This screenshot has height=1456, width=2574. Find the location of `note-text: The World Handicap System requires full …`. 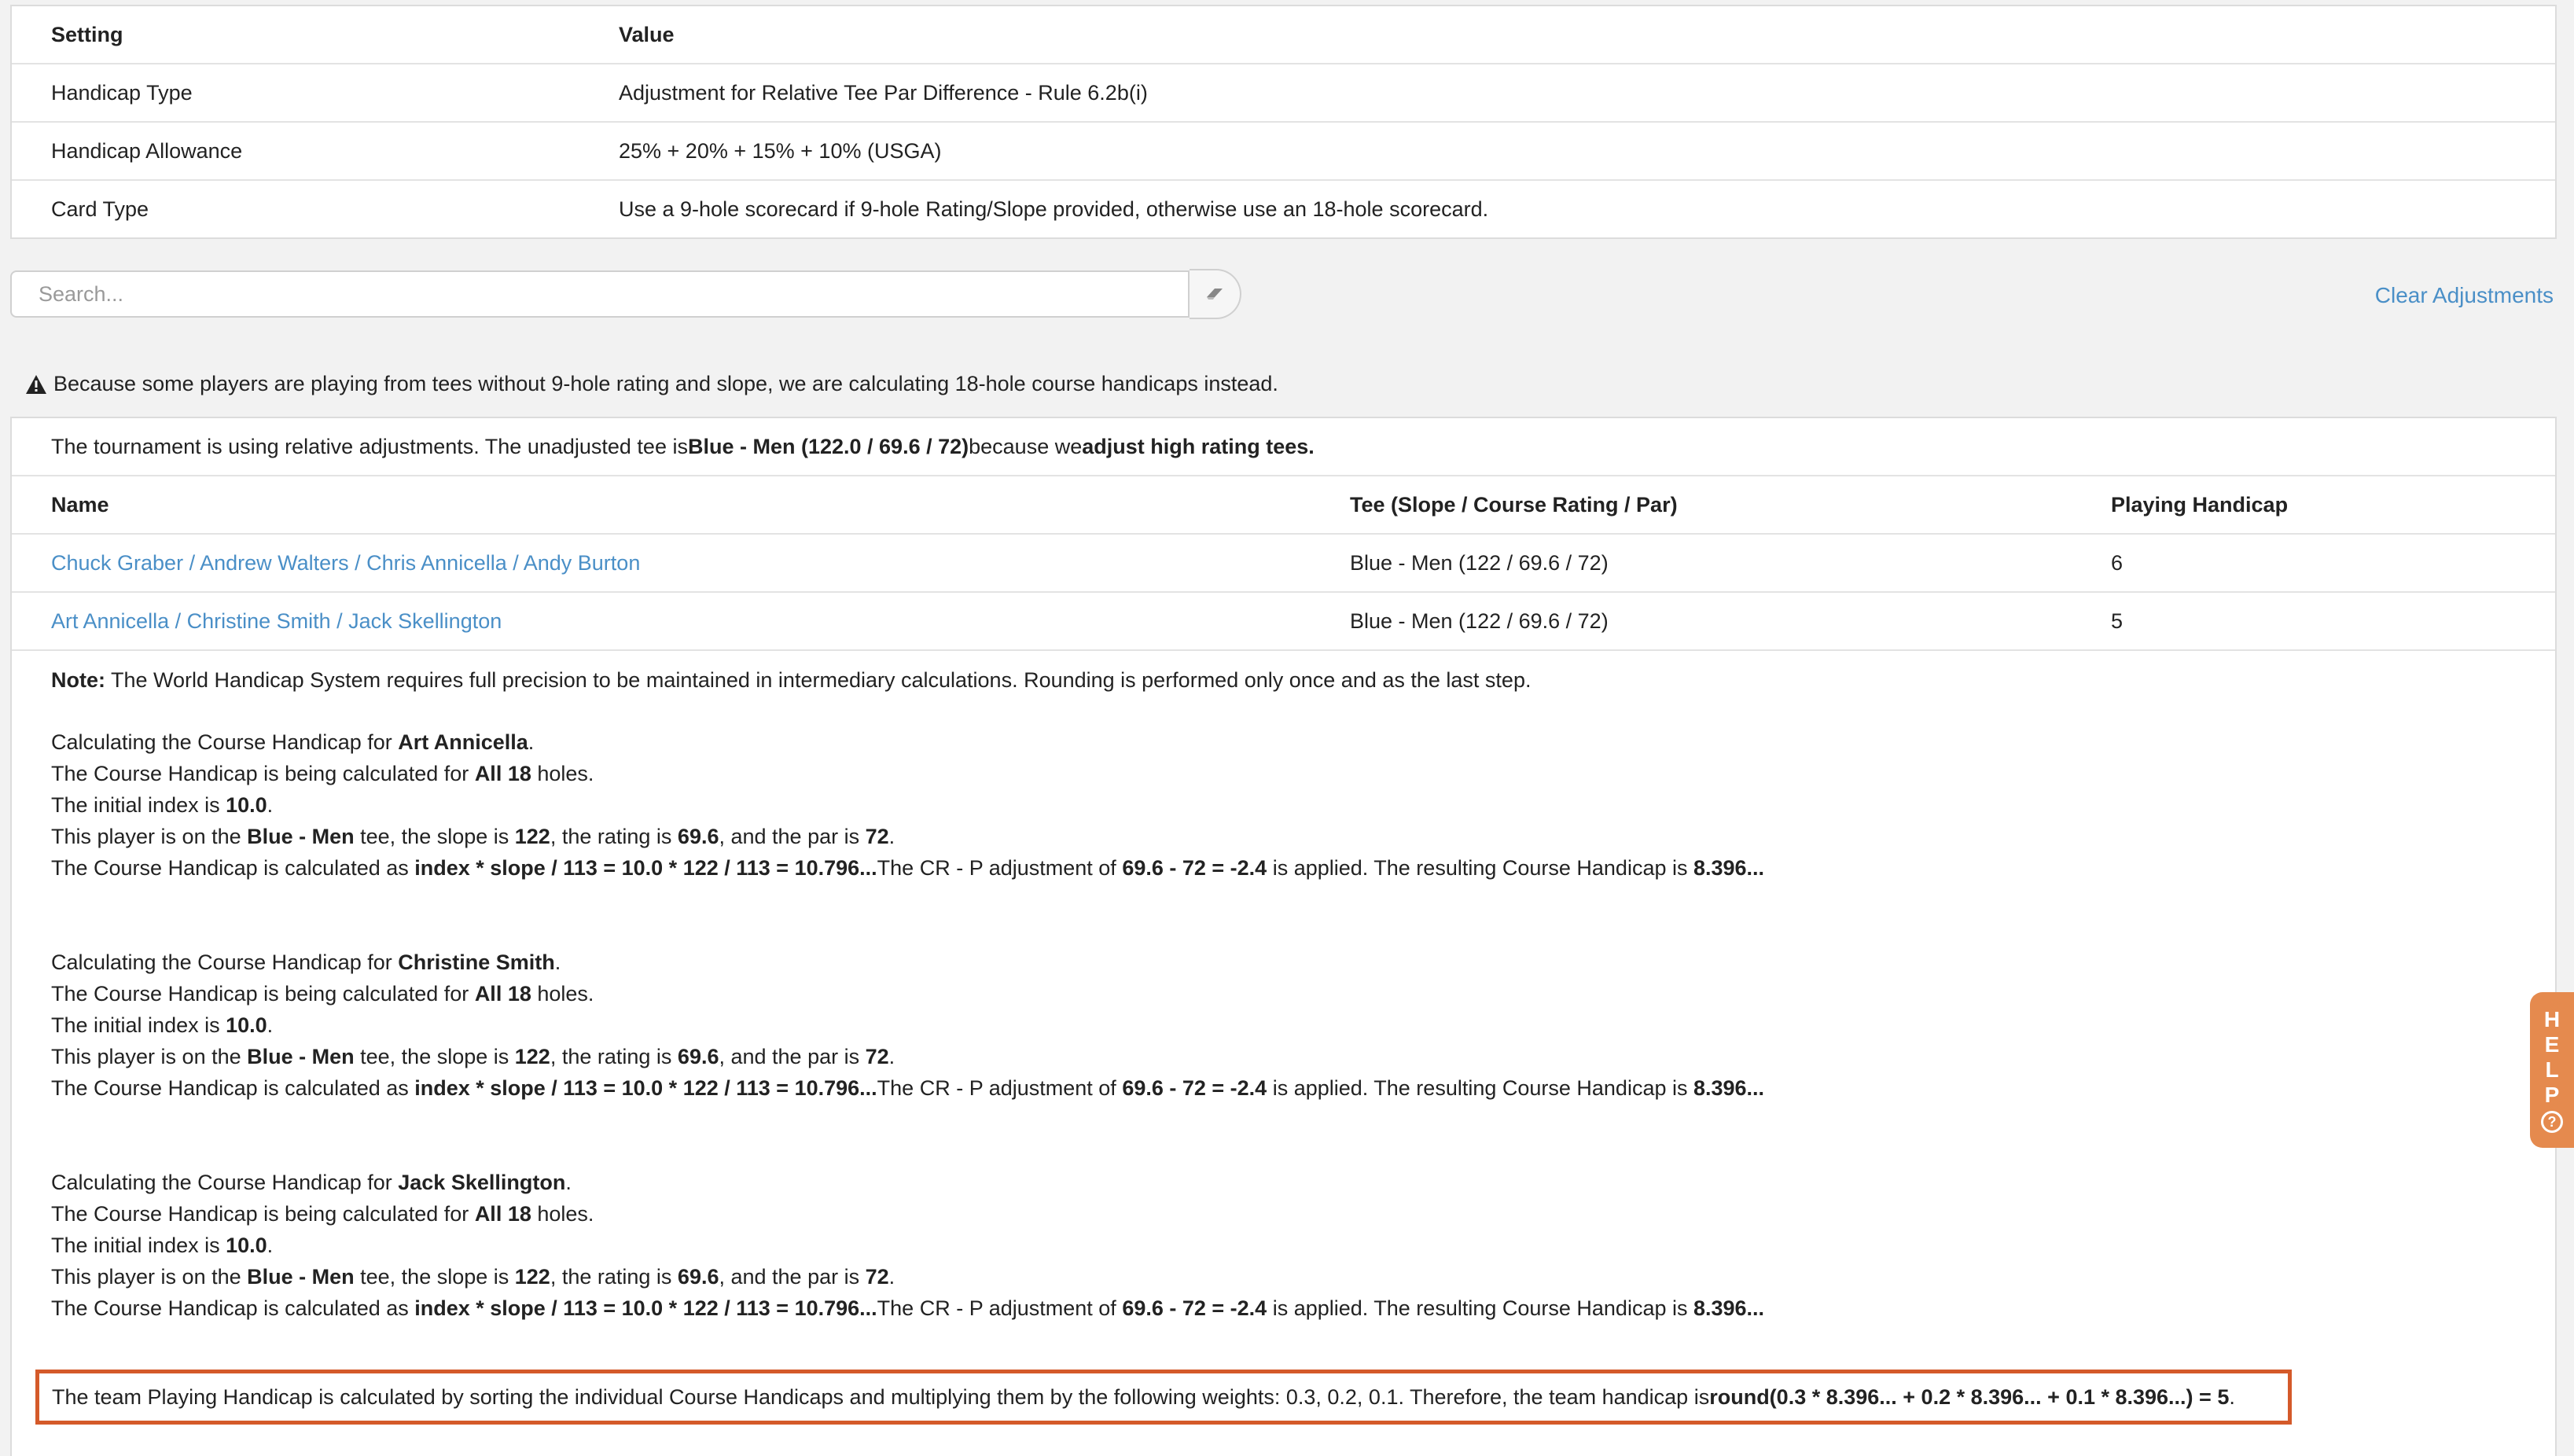

note-text: The World Handicap System requires full … is located at coordinates (818, 680).